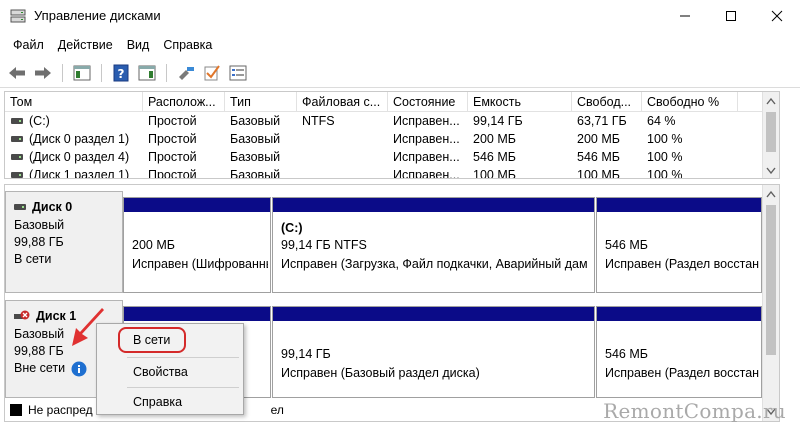 This screenshot has height=445, width=800. I want to click on properties-icon, so click(238, 72).